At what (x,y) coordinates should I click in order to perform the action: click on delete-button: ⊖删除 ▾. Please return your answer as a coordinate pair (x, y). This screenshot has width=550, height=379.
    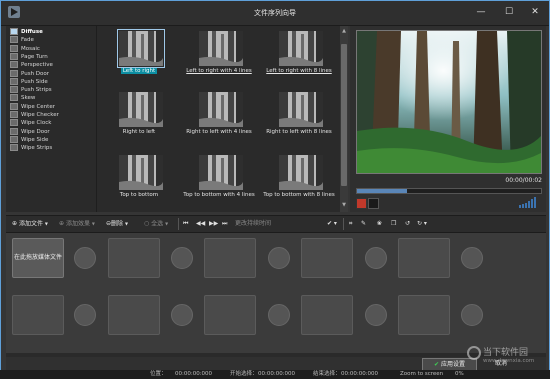
    Looking at the image, I should click on (117, 224).